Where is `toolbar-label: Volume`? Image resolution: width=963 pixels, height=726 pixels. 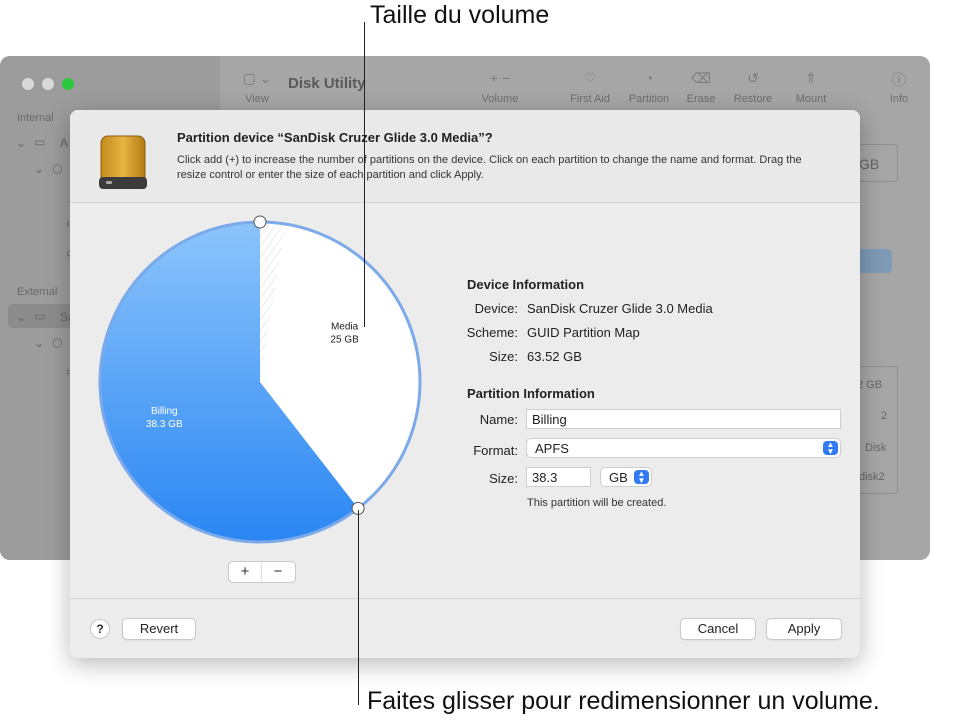 toolbar-label: Volume is located at coordinates (500, 99).